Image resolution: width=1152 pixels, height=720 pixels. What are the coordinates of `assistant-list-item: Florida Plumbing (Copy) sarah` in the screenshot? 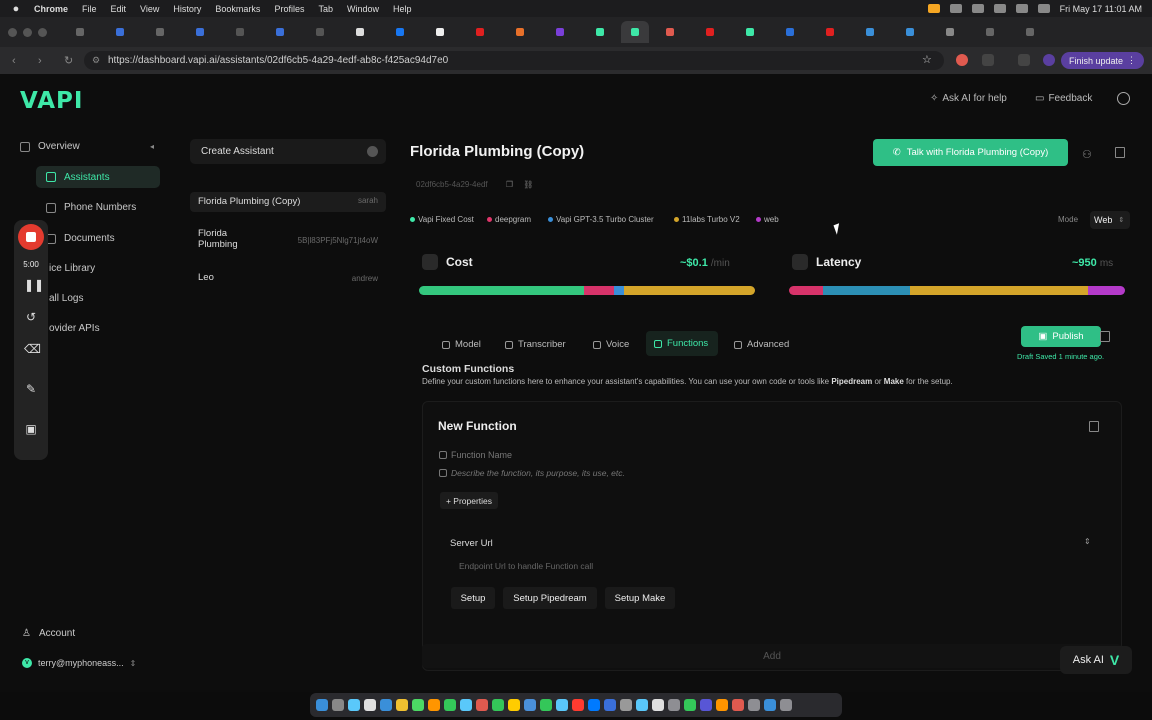 It's located at (288, 202).